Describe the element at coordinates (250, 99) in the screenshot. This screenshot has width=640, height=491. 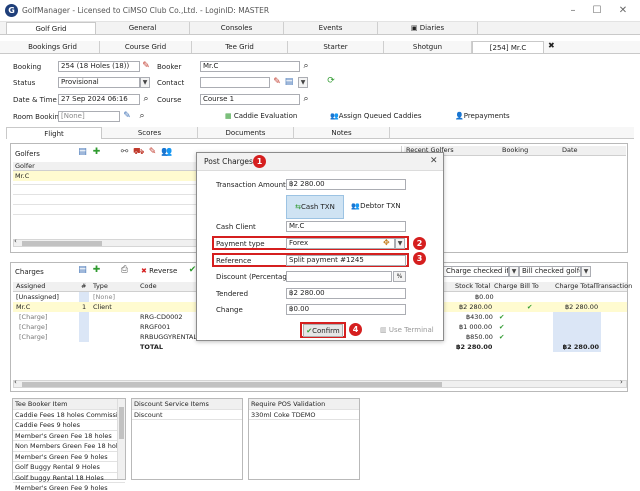
I see `course-field: Course 1` at that location.